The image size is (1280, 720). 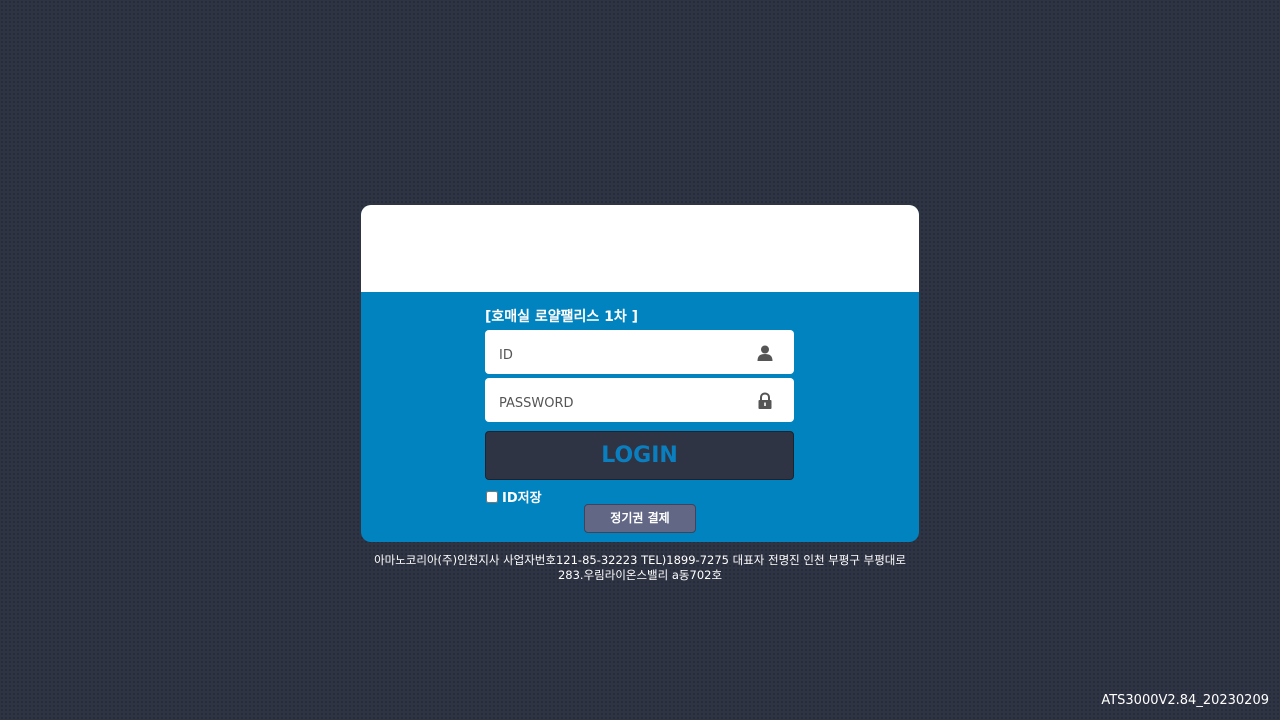 What do you see at coordinates (492, 497) in the screenshot?
I see `remember-id-checkbox` at bounding box center [492, 497].